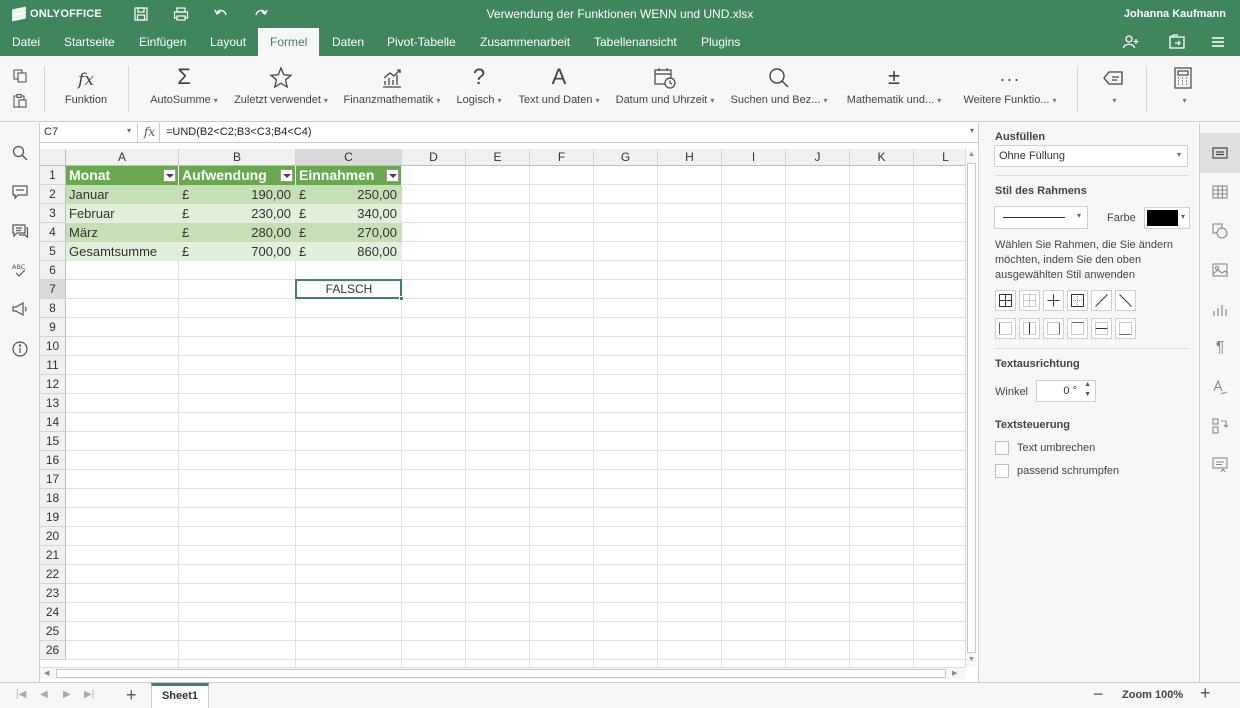 The width and height of the screenshot is (1240, 708). Describe the element at coordinates (1220, 270) in the screenshot. I see `image-settings-icon` at that location.